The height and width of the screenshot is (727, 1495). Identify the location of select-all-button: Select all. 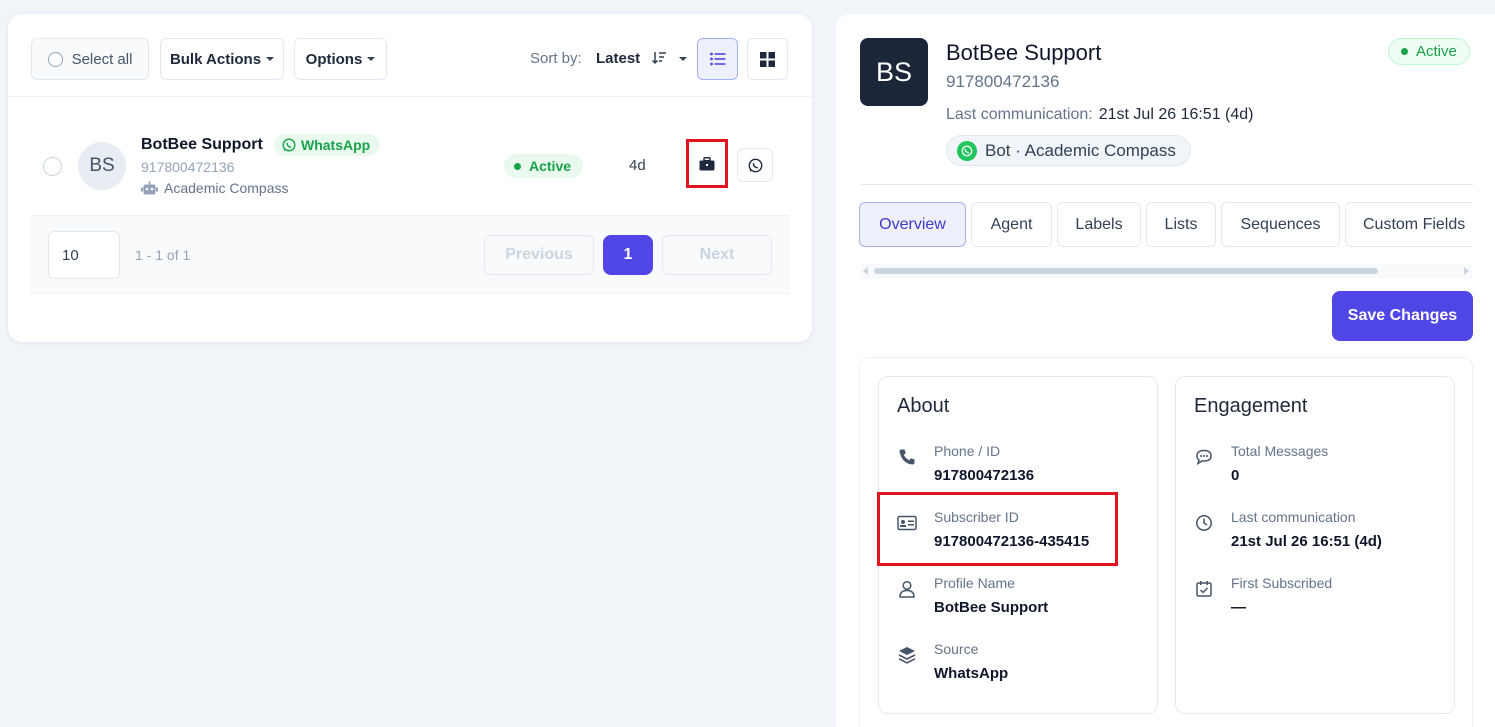
(90, 59).